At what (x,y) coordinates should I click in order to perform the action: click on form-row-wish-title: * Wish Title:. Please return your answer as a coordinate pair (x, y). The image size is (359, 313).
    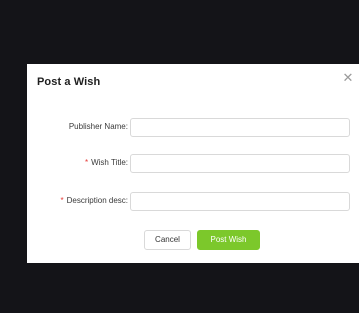
    Looking at the image, I should click on (193, 164).